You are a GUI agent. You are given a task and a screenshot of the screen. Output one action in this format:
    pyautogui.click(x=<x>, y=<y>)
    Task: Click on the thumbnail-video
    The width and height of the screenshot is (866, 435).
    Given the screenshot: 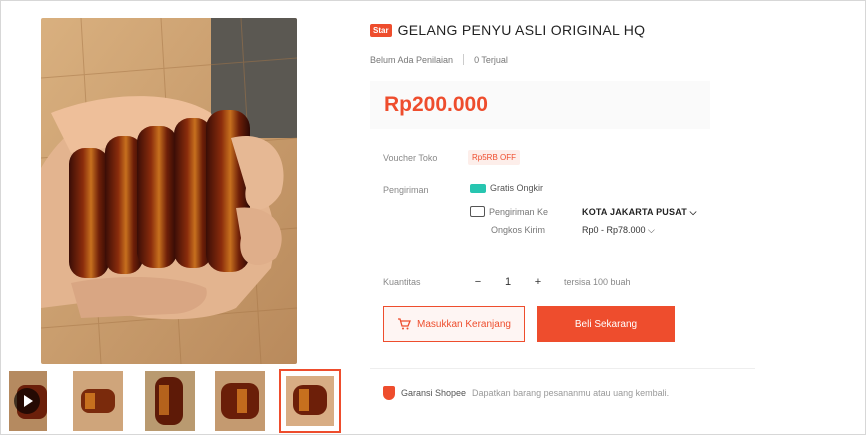 What is the action you would take?
    pyautogui.click(x=28, y=401)
    